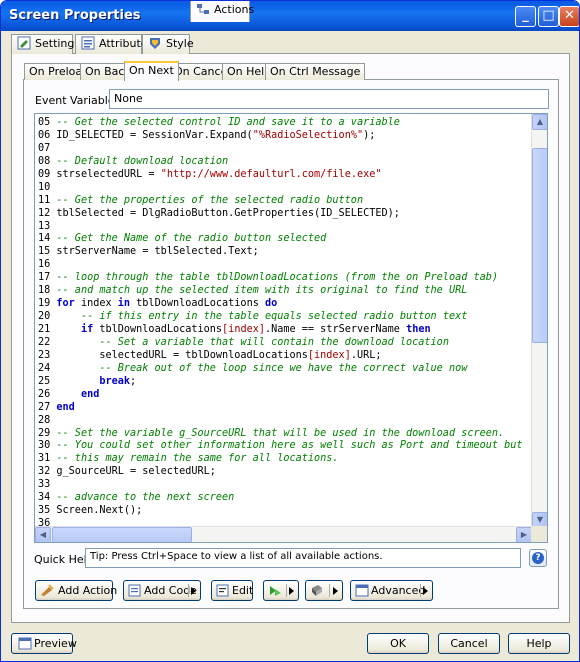 Image resolution: width=580 pixels, height=662 pixels. I want to click on scroll-up-icon: ▲, so click(539, 122).